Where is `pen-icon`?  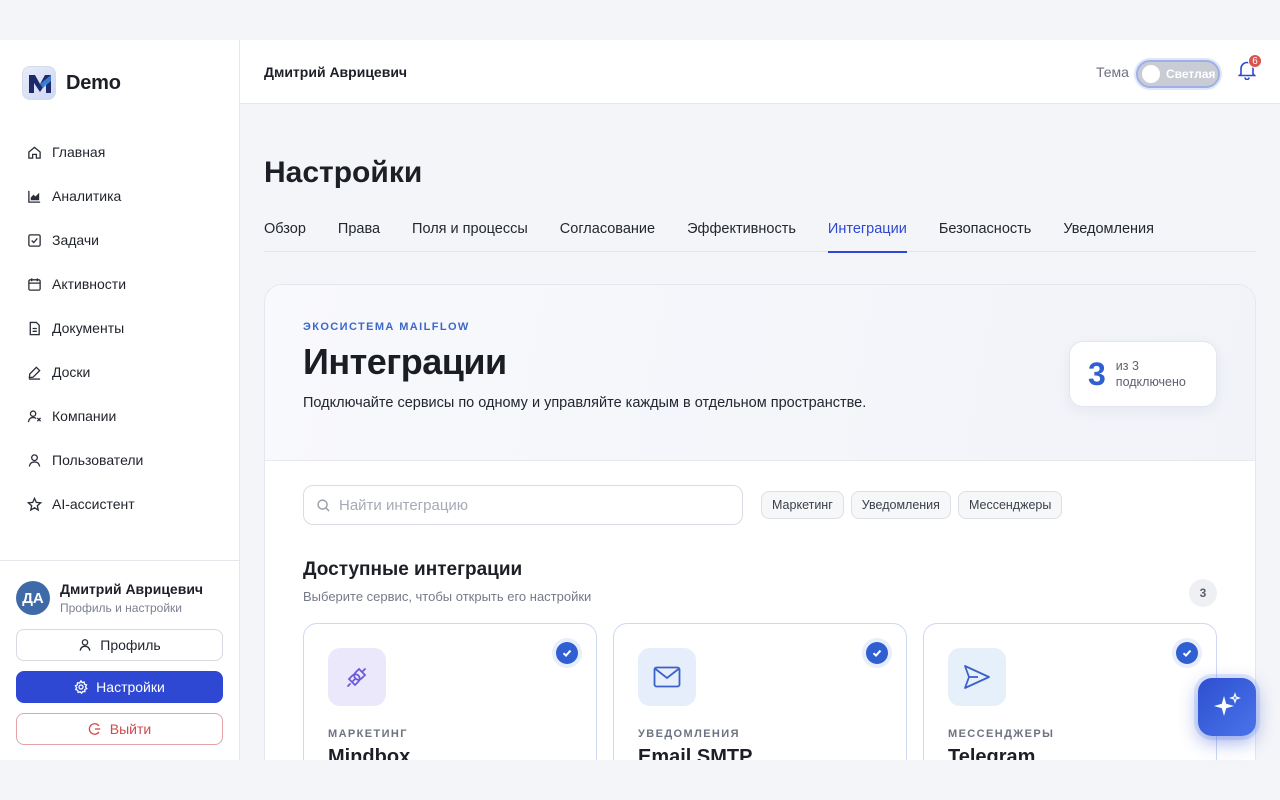
pen-icon is located at coordinates (34, 372).